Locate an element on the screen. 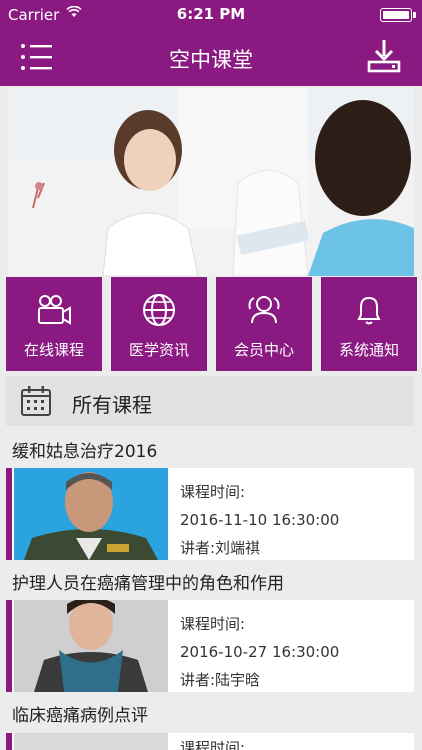 This screenshot has width=422, height=750. course-card: 课程时间: is located at coordinates (210, 741).